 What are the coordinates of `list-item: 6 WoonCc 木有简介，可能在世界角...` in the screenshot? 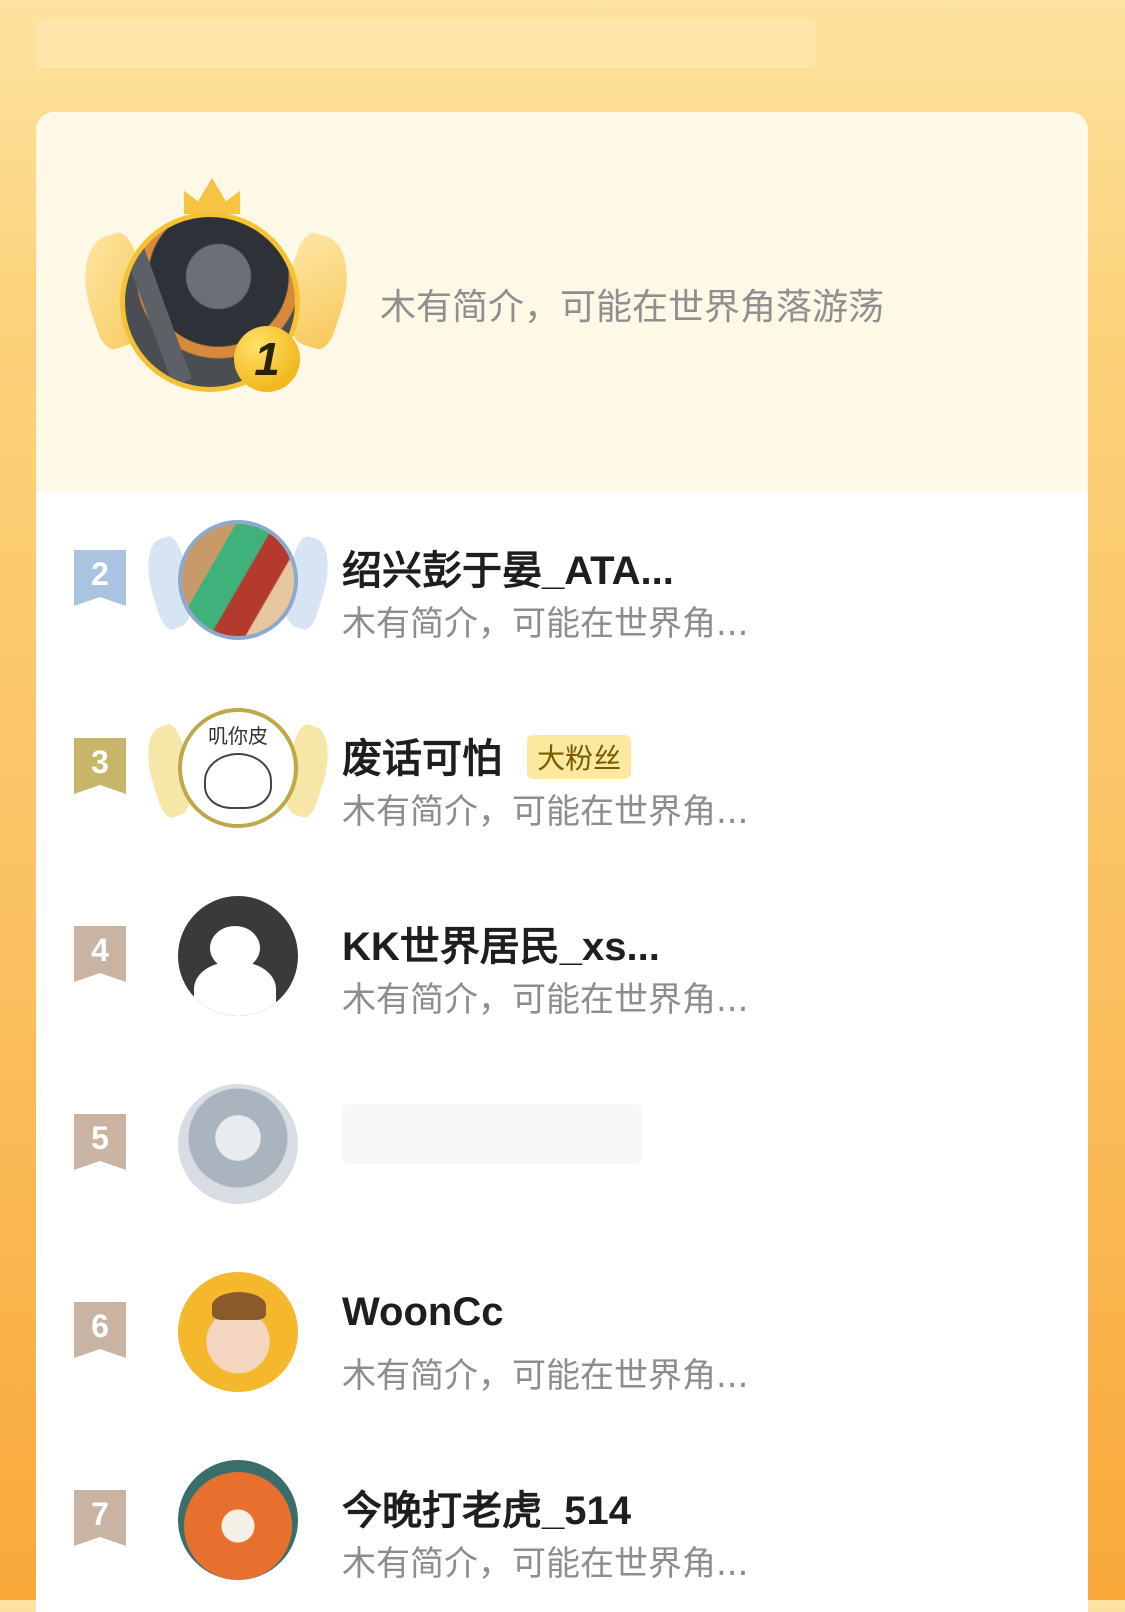 It's located at (562, 1346).